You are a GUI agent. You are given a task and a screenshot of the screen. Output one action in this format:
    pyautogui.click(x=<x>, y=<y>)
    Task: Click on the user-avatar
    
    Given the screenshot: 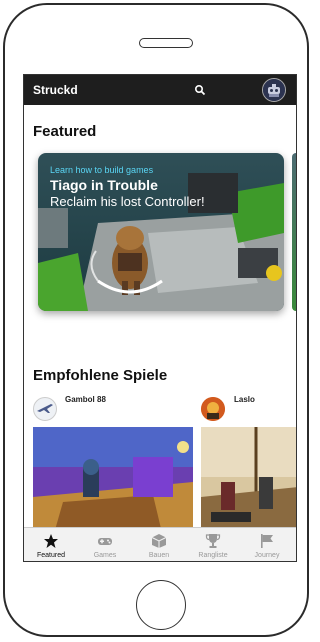 What is the action you would take?
    pyautogui.click(x=274, y=90)
    